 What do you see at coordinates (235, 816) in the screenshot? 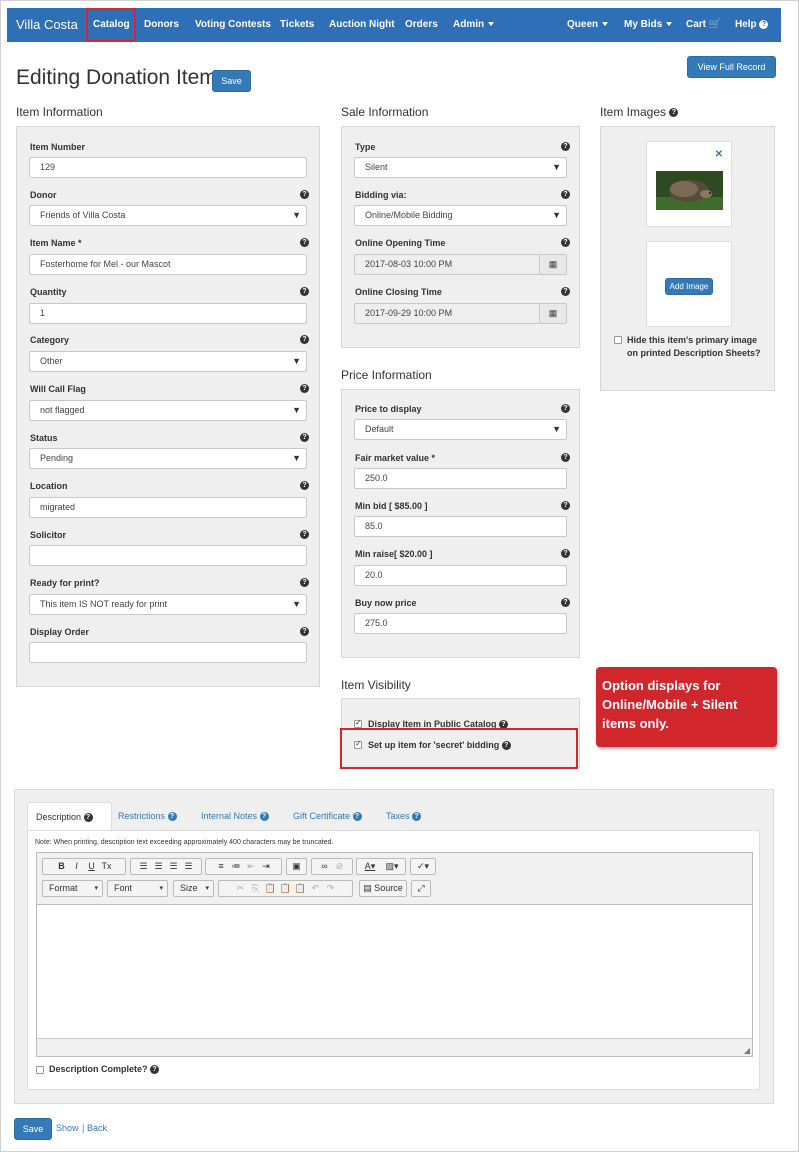
I see `tab-internal-notes: Internal Notes ?` at bounding box center [235, 816].